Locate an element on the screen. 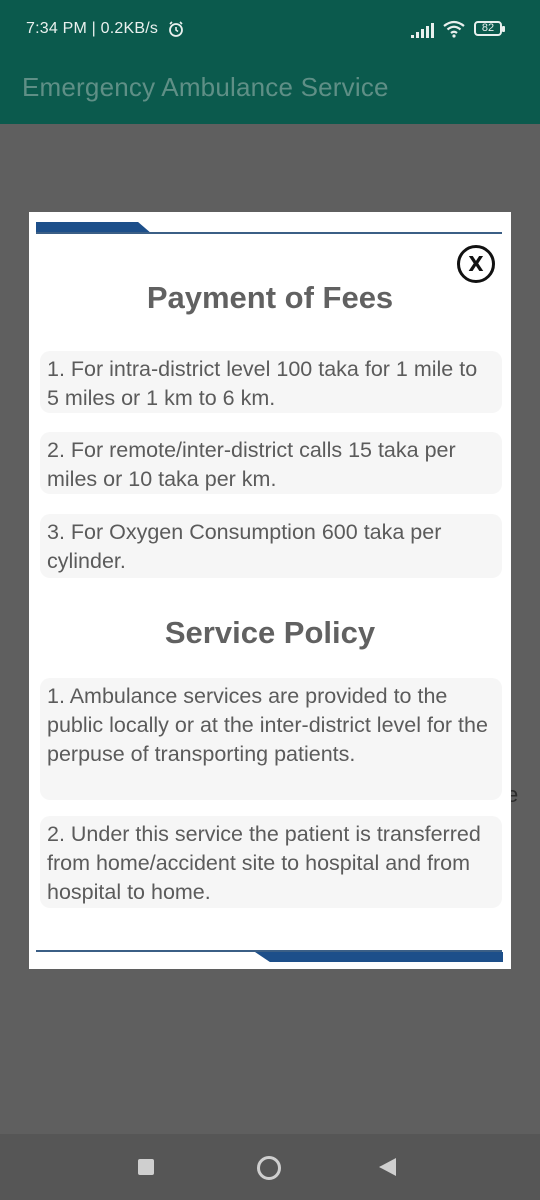  fees-heading: Payment of Fees is located at coordinates (270, 297).